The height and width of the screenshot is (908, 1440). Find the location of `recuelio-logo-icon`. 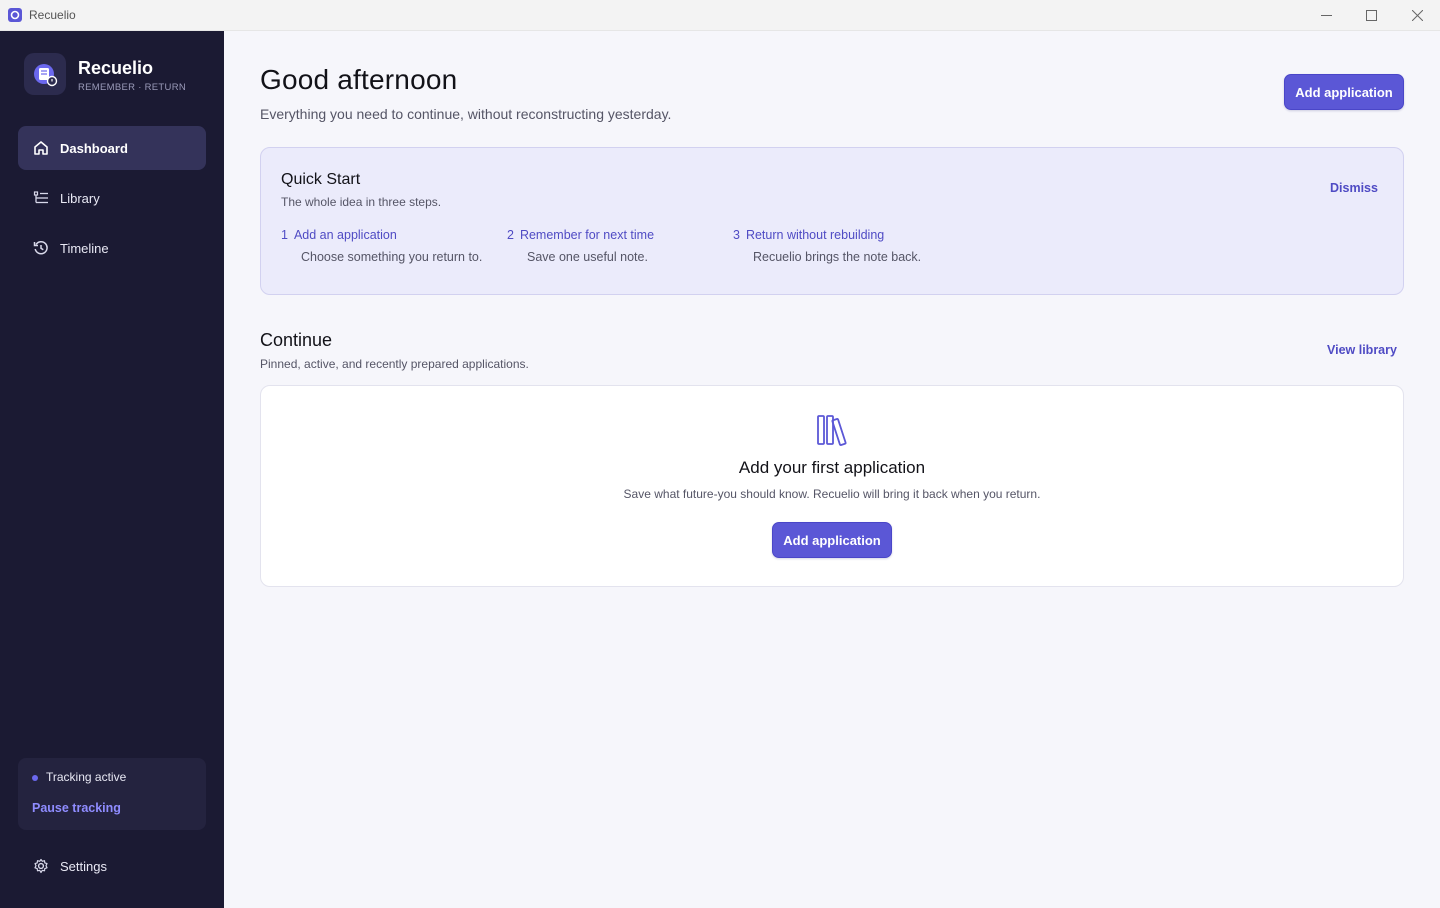

recuelio-logo-icon is located at coordinates (46, 75).